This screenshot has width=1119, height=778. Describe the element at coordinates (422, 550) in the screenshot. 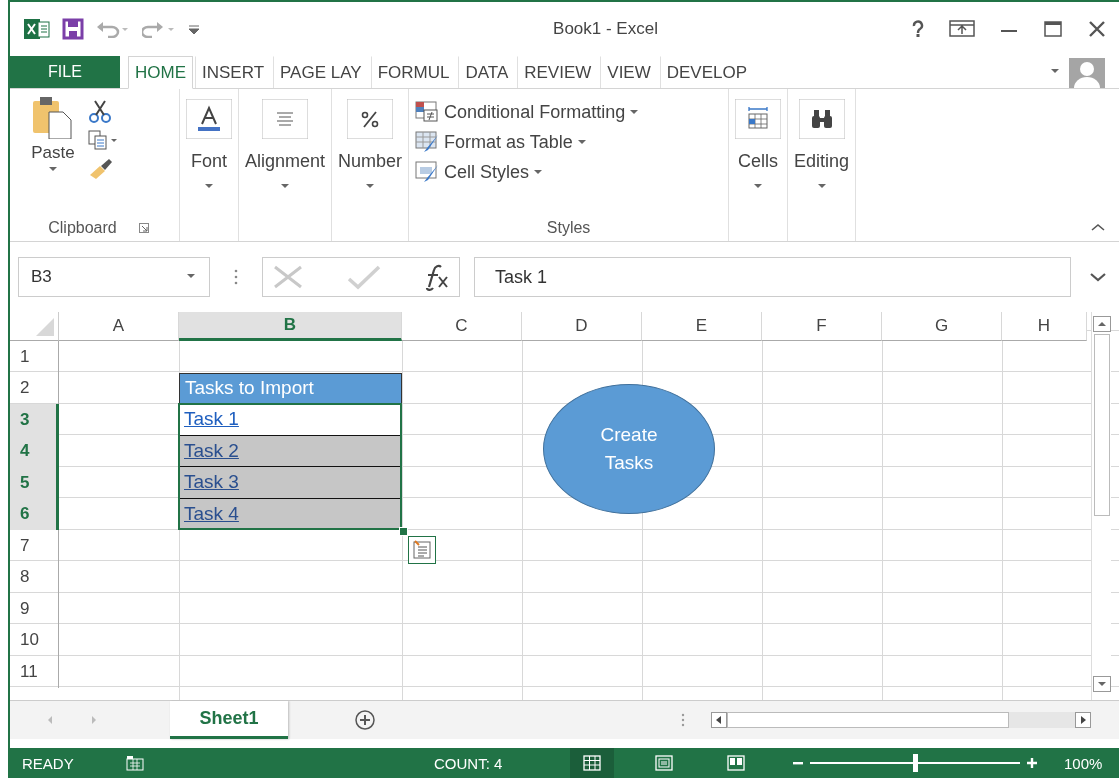

I see `quick-analysis-button` at that location.